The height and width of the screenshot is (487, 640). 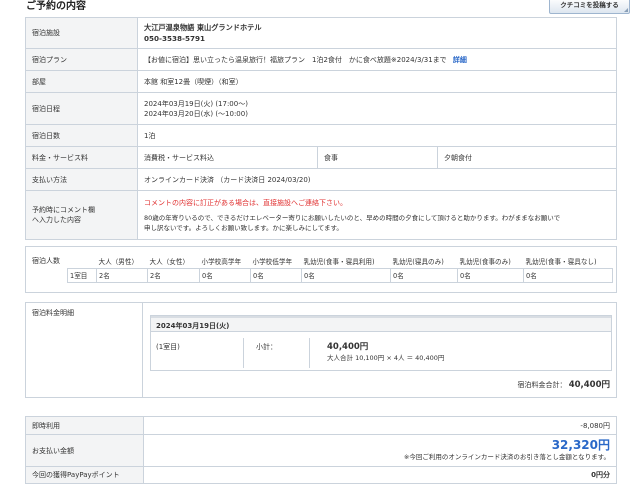 I want to click on breakdown-subtotal-label: 小計：, so click(x=266, y=347).